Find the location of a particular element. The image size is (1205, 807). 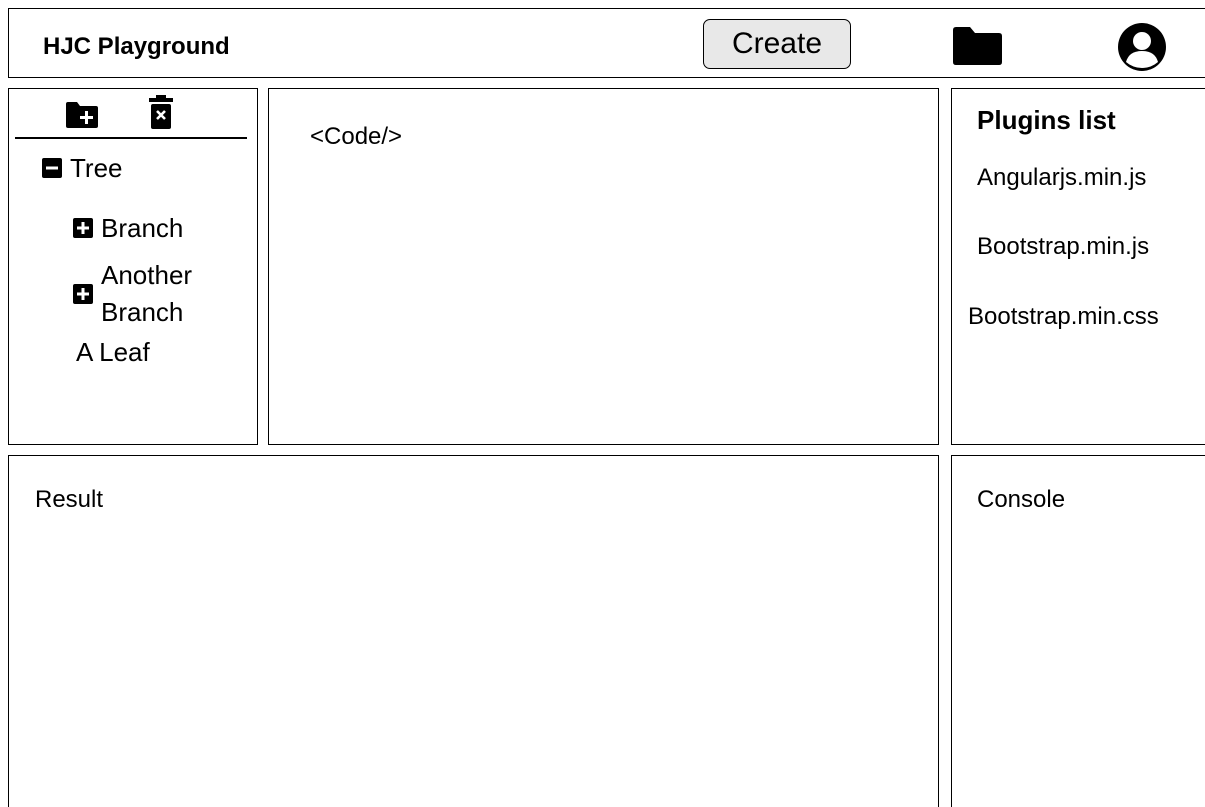

code-placeholder: <Code/> is located at coordinates (356, 136).